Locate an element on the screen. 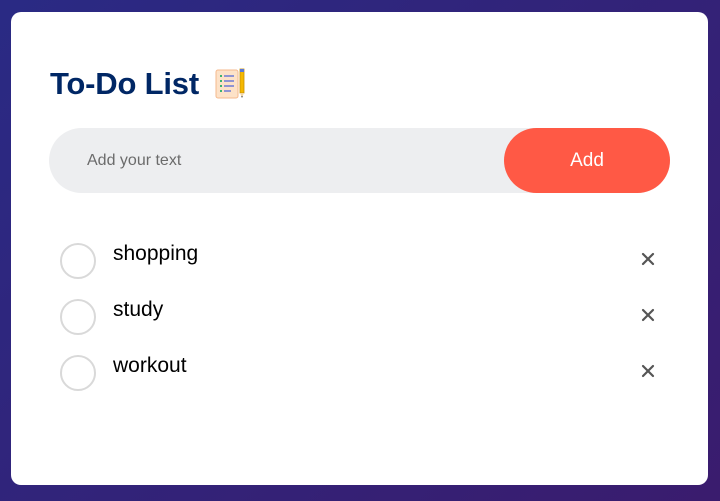 The height and width of the screenshot is (501, 720). task-label: workout is located at coordinates (150, 365).